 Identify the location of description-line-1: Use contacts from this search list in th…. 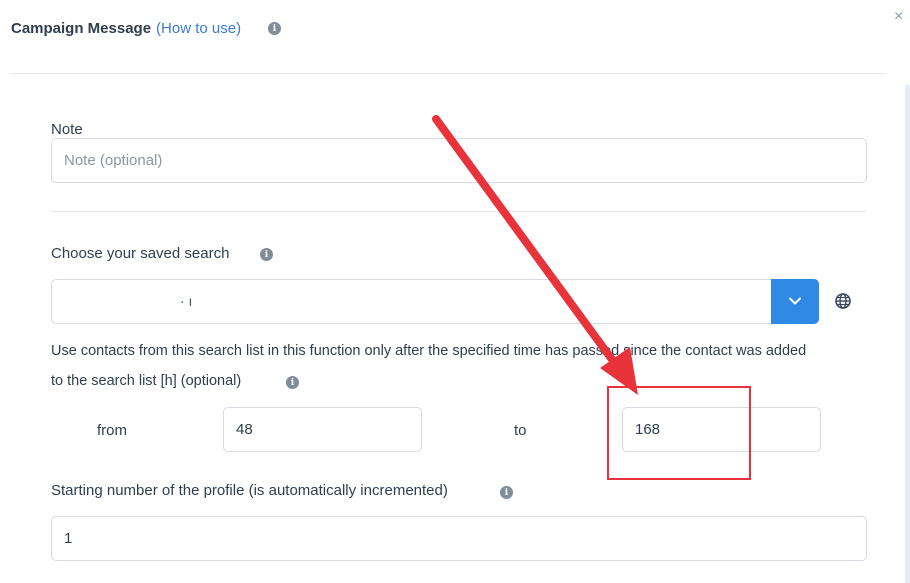
(429, 351).